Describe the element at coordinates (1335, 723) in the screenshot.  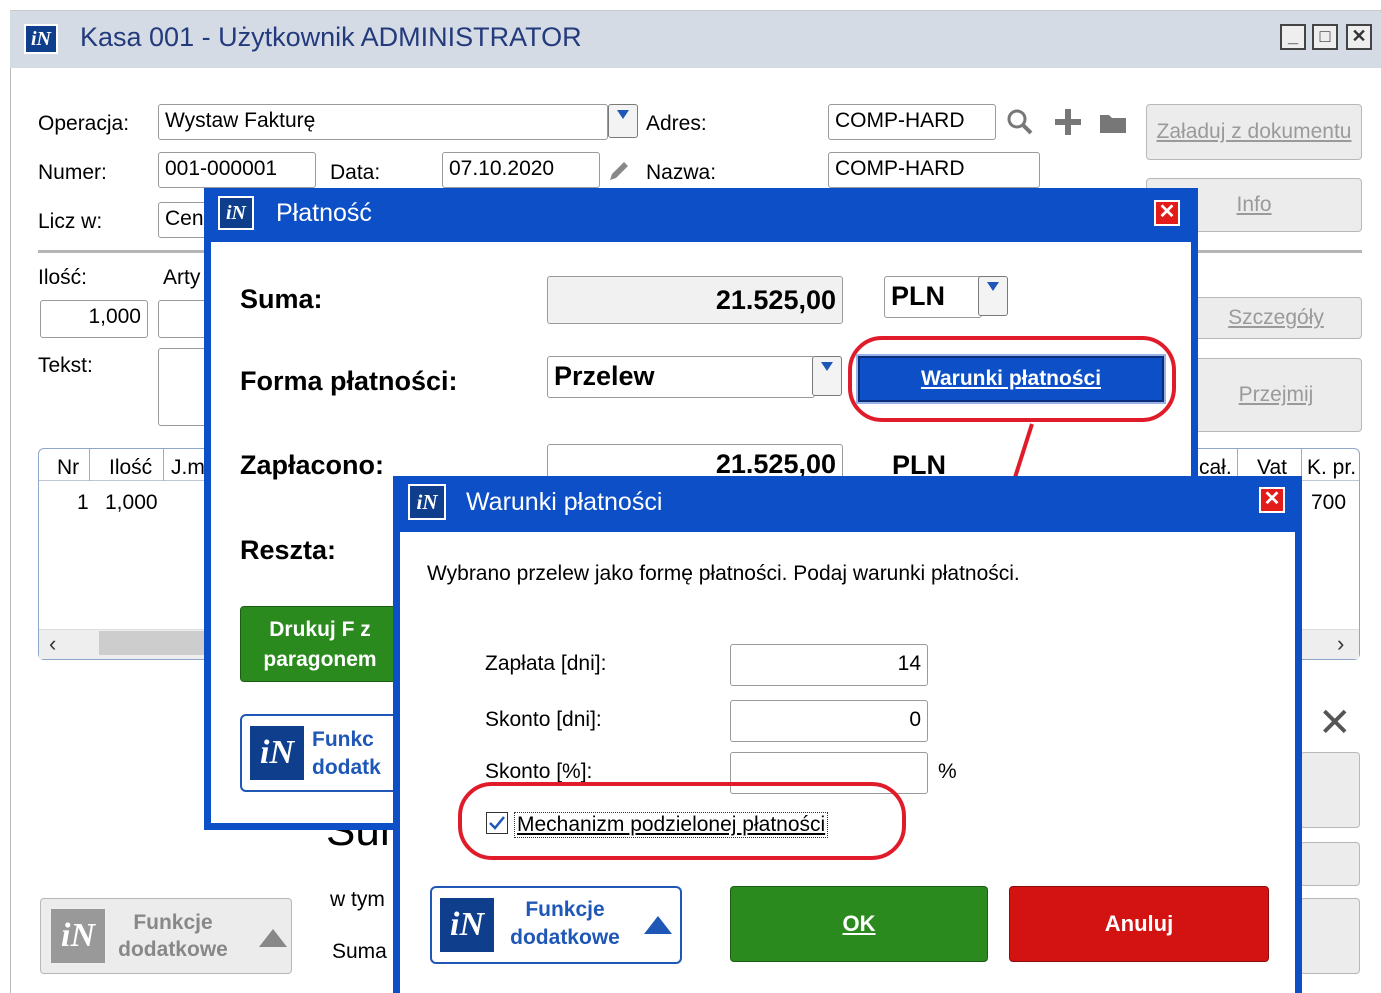
I see `clear-x-icon: ✕` at that location.